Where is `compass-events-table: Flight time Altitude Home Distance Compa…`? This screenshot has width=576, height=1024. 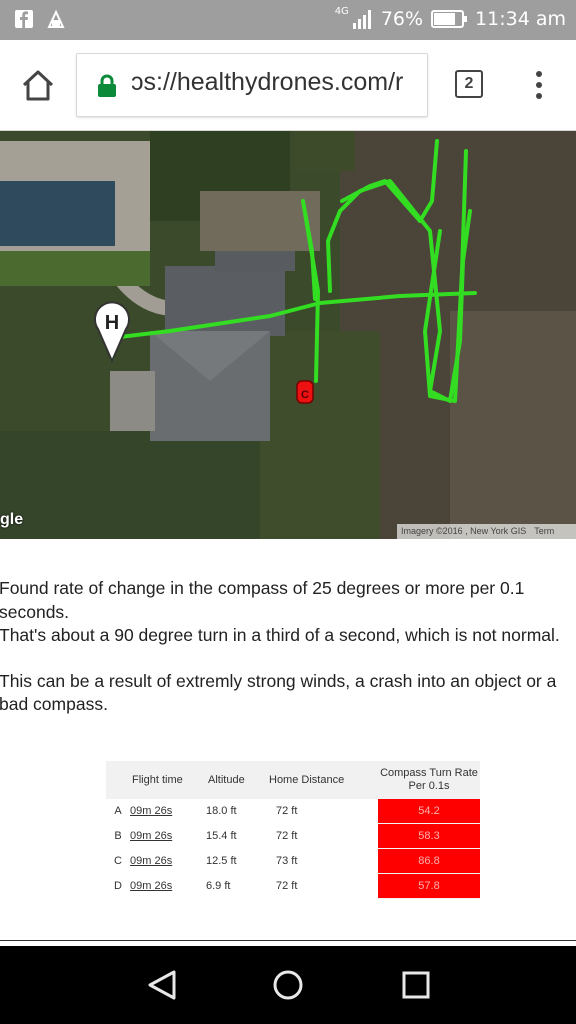
compass-events-table: Flight time Altitude Home Distance Compa… is located at coordinates (293, 830).